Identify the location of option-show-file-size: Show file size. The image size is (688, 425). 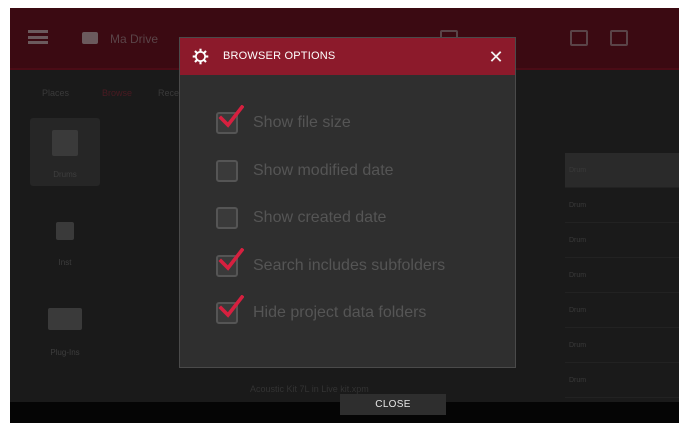
(361, 120).